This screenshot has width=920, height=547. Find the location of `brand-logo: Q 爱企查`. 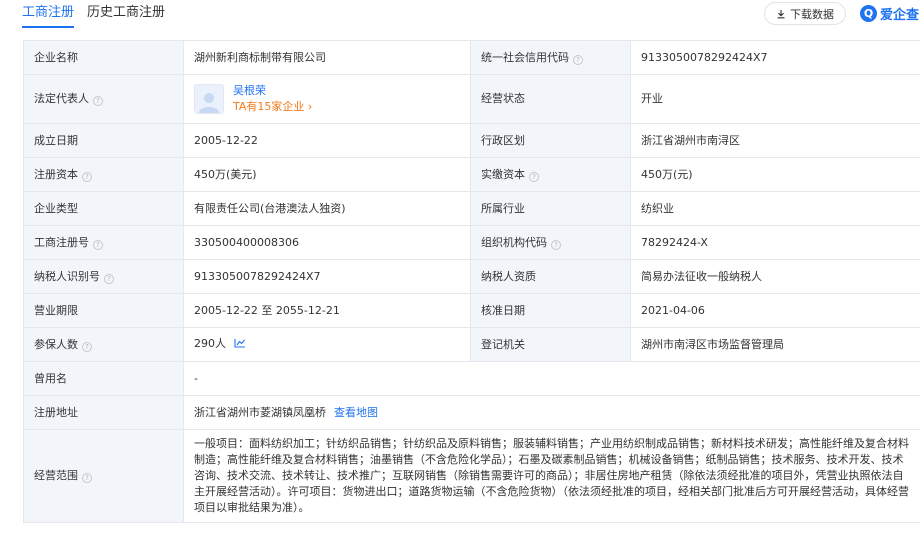

brand-logo: Q 爱企查 is located at coordinates (889, 13).